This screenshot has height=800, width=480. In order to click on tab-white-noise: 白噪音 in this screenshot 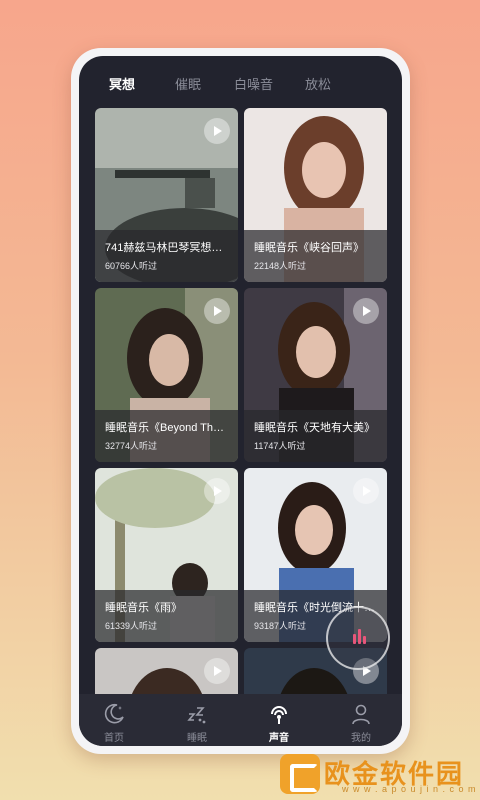, I will do `click(253, 83)`.